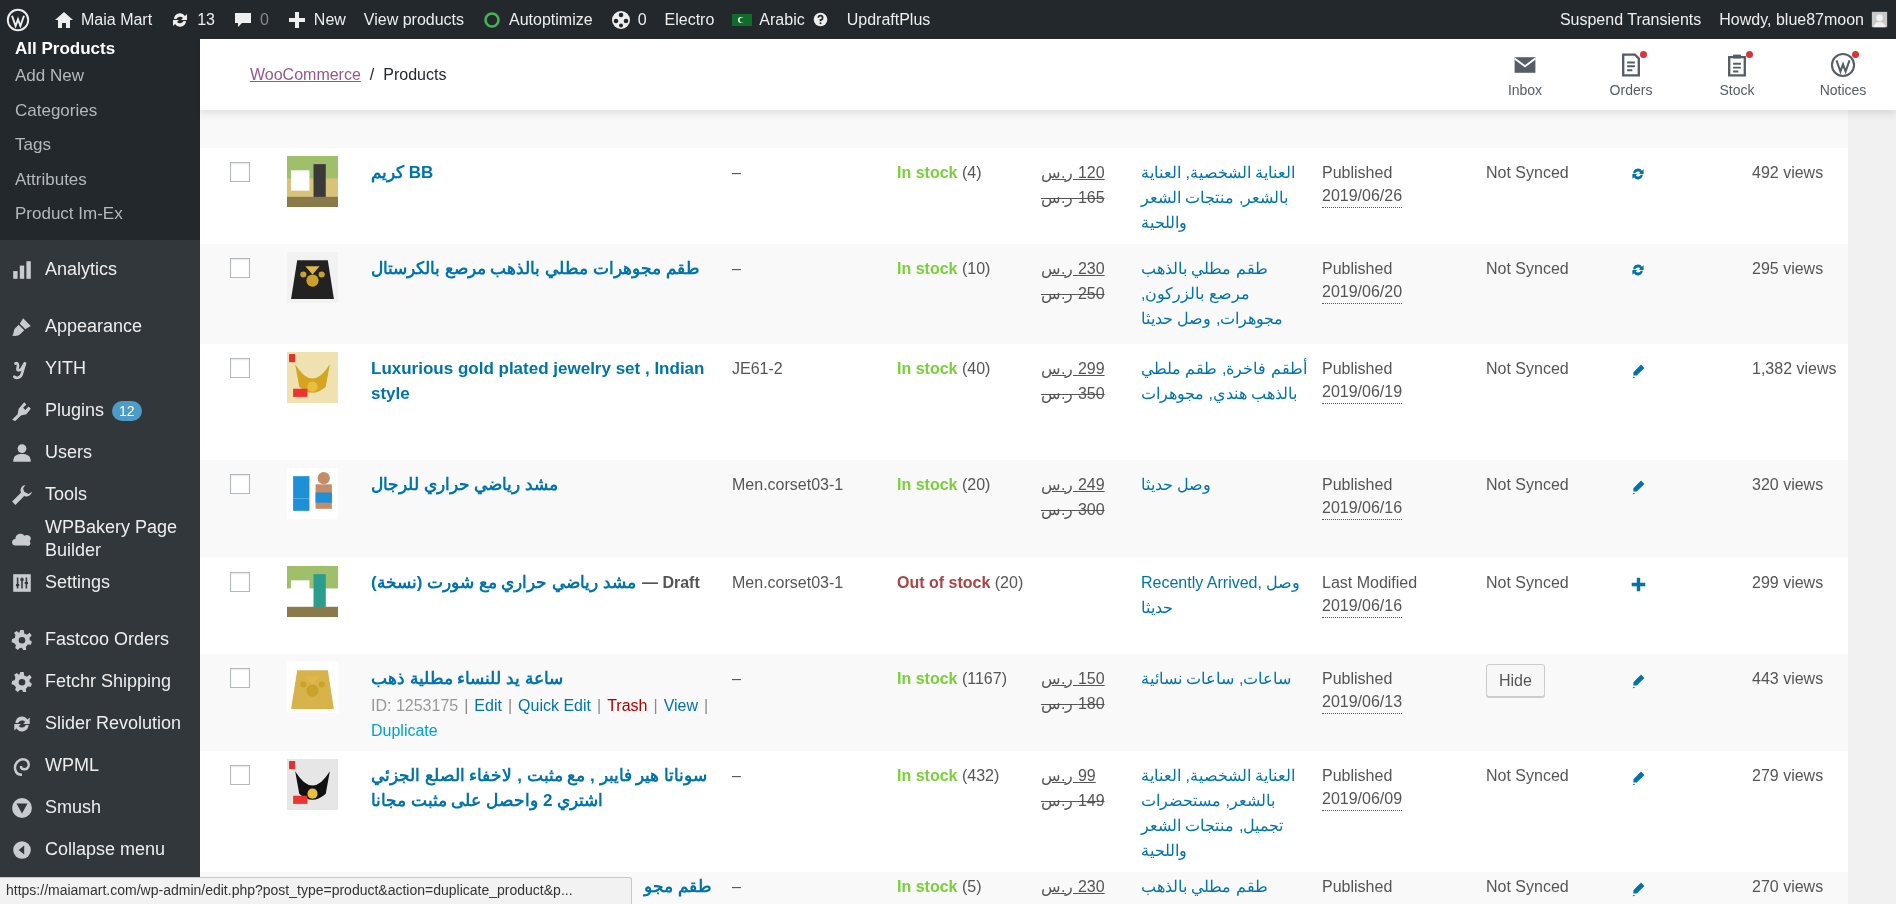 The width and height of the screenshot is (1896, 904). I want to click on product-title-link: Luxurious gold plated jewelry set , Indian style, so click(541, 381).